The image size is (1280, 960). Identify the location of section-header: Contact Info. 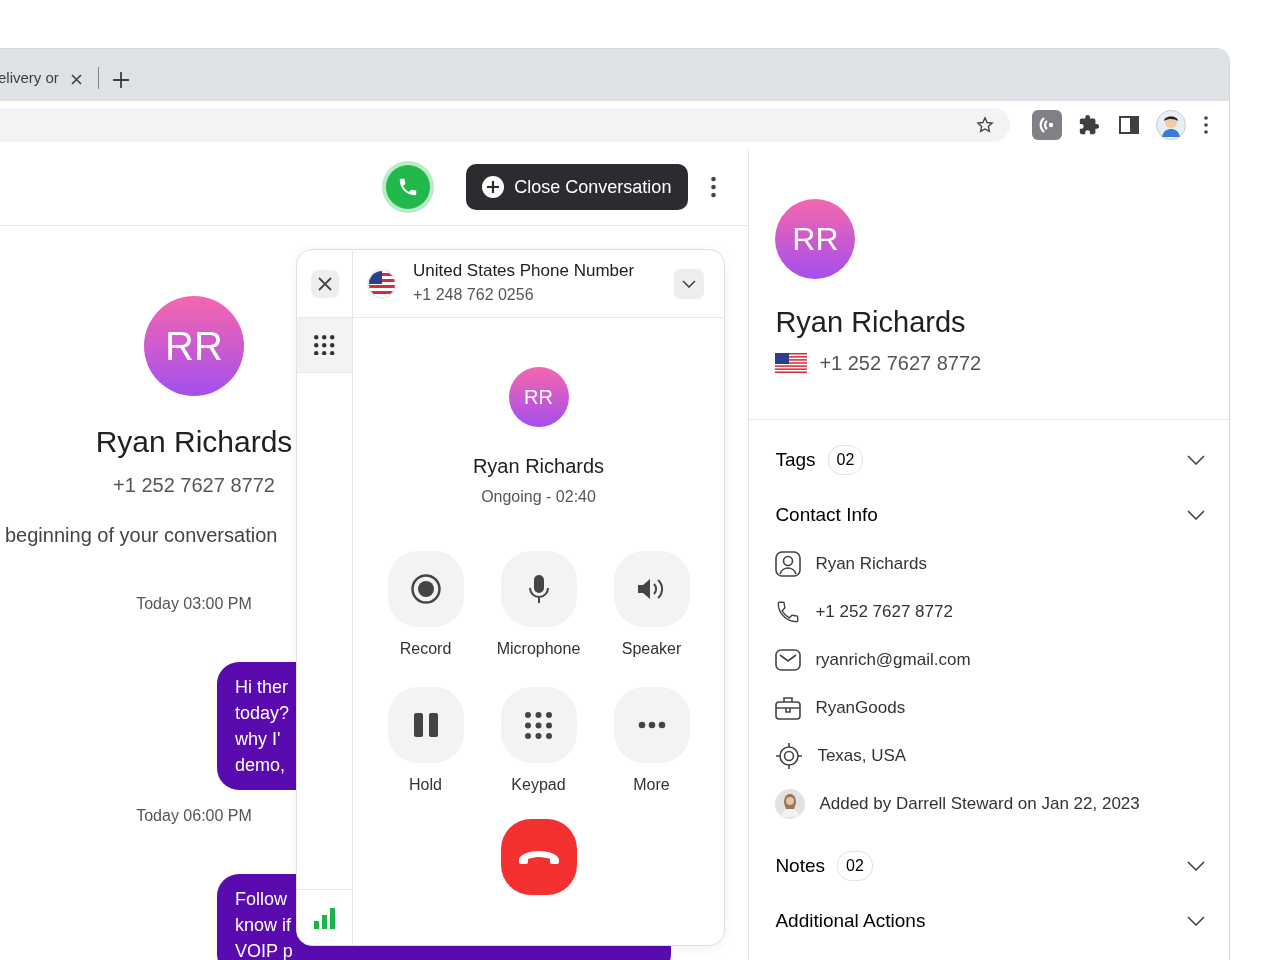
(990, 515).